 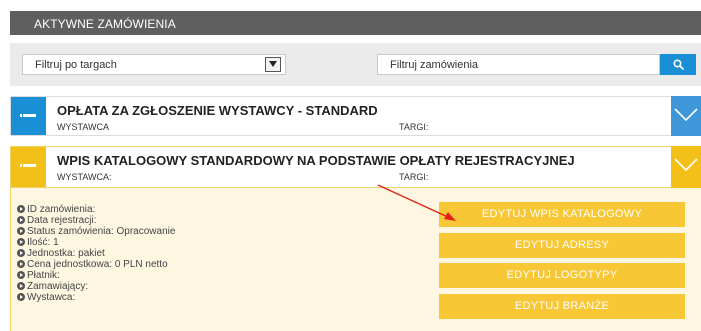 What do you see at coordinates (96, 275) in the screenshot?
I see `detail-item: Płatnik:` at bounding box center [96, 275].